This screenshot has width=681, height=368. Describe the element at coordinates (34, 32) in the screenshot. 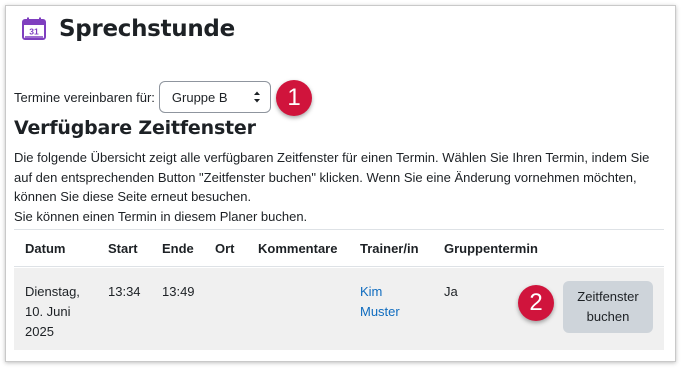

I see `calendar-day-text: 31` at that location.